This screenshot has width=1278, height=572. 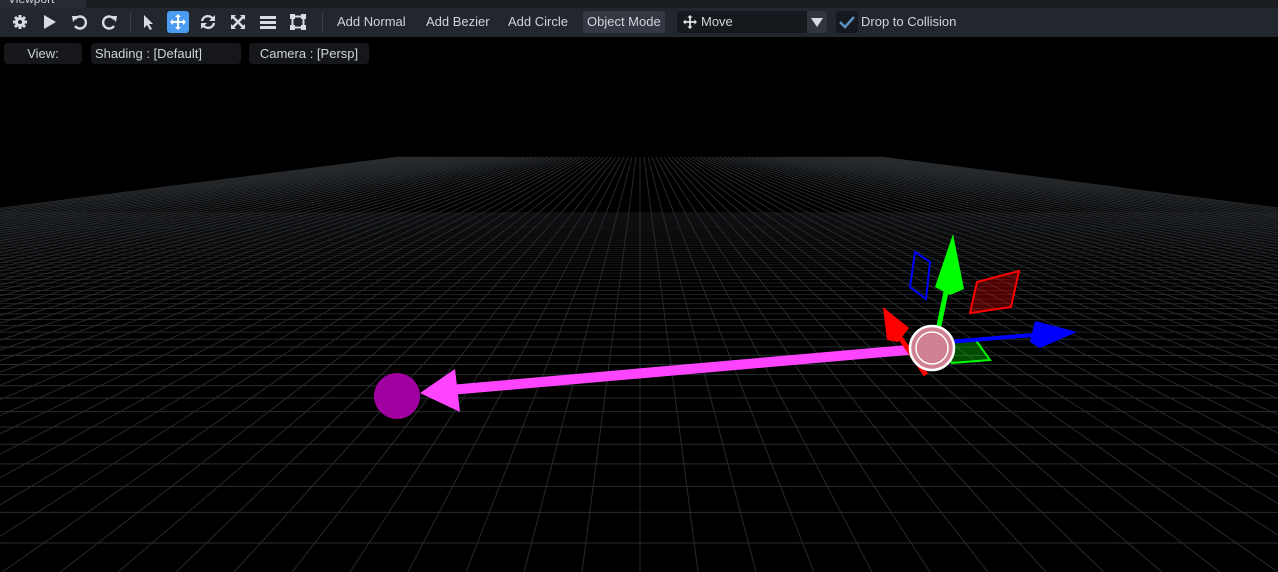 What do you see at coordinates (458, 22) in the screenshot?
I see `add-bezier-button: Add Bezier` at bounding box center [458, 22].